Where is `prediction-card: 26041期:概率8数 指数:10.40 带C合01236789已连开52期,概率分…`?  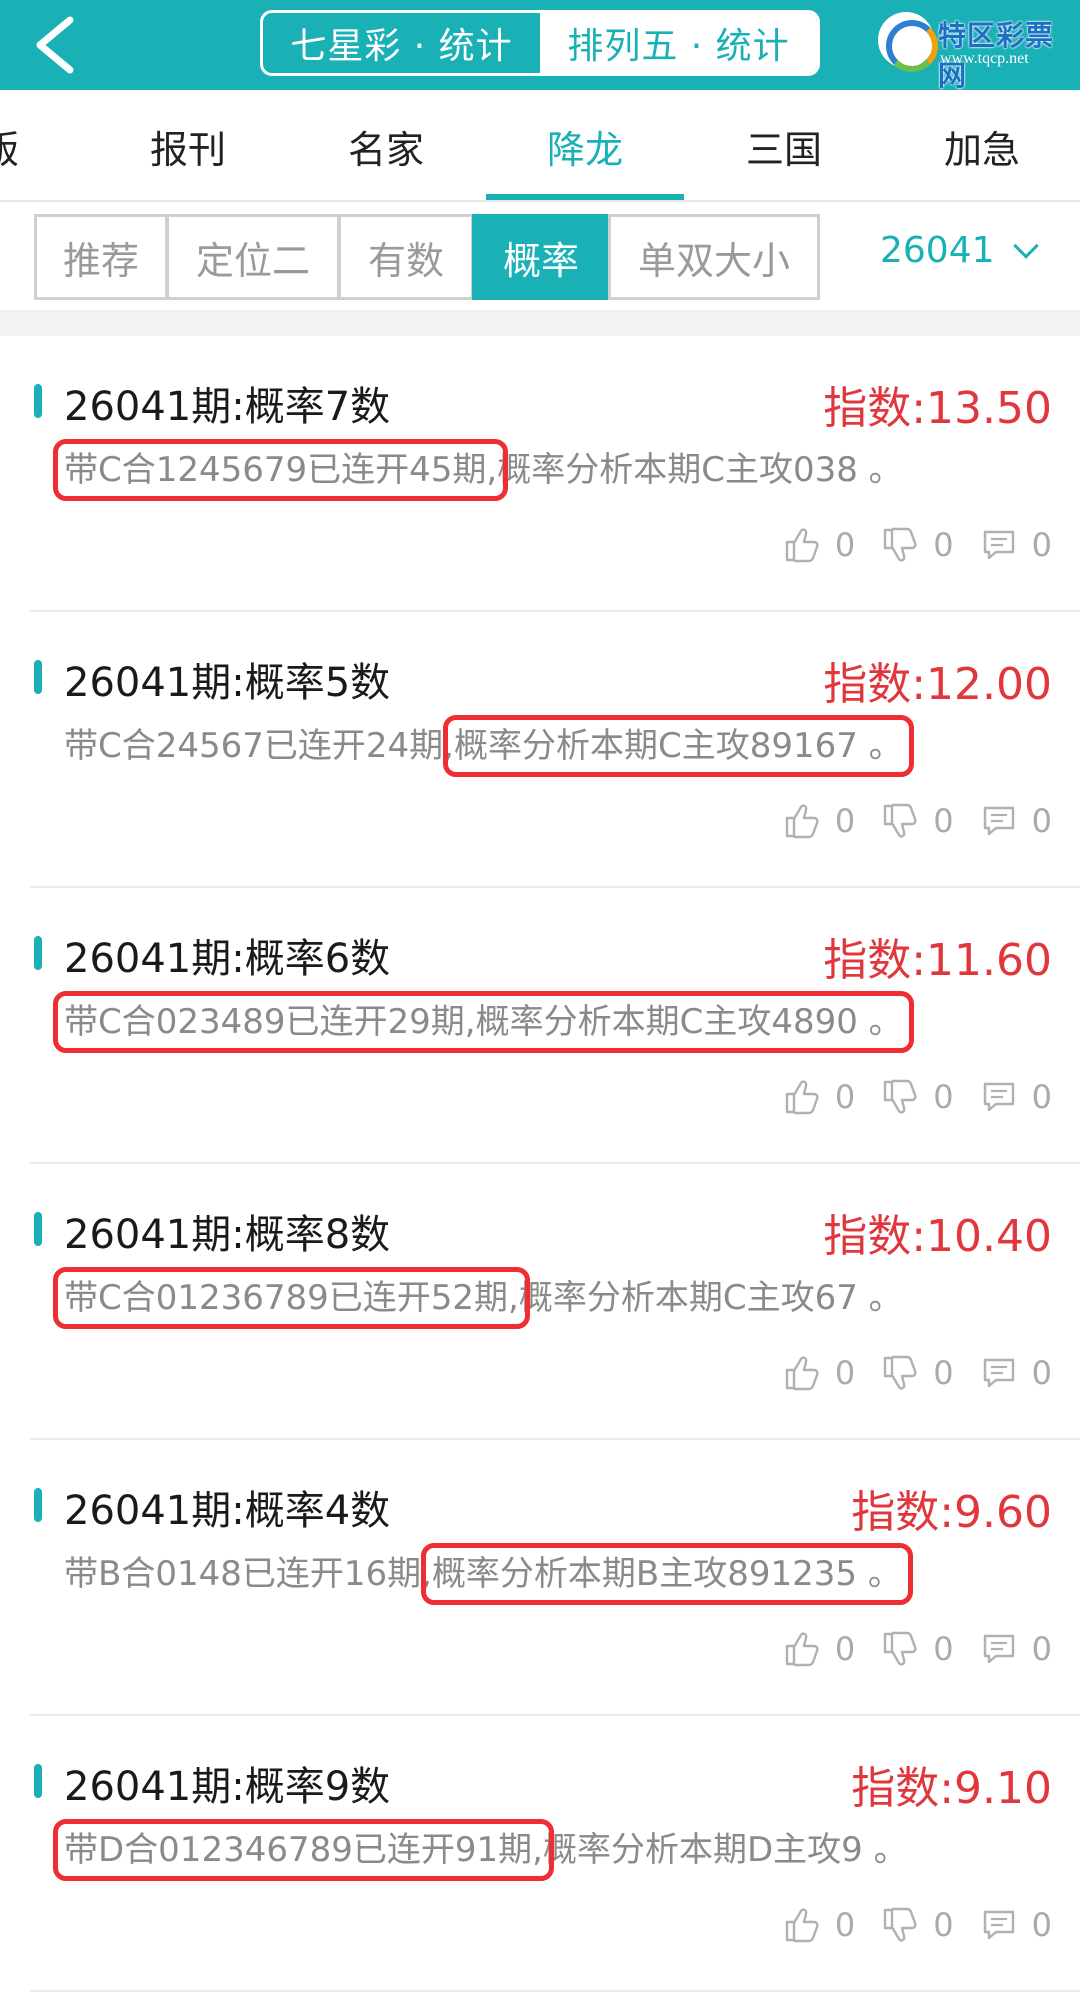 prediction-card: 26041期:概率8数 指数:10.40 带C合01236789已连开52期,概率分… is located at coordinates (555, 1302).